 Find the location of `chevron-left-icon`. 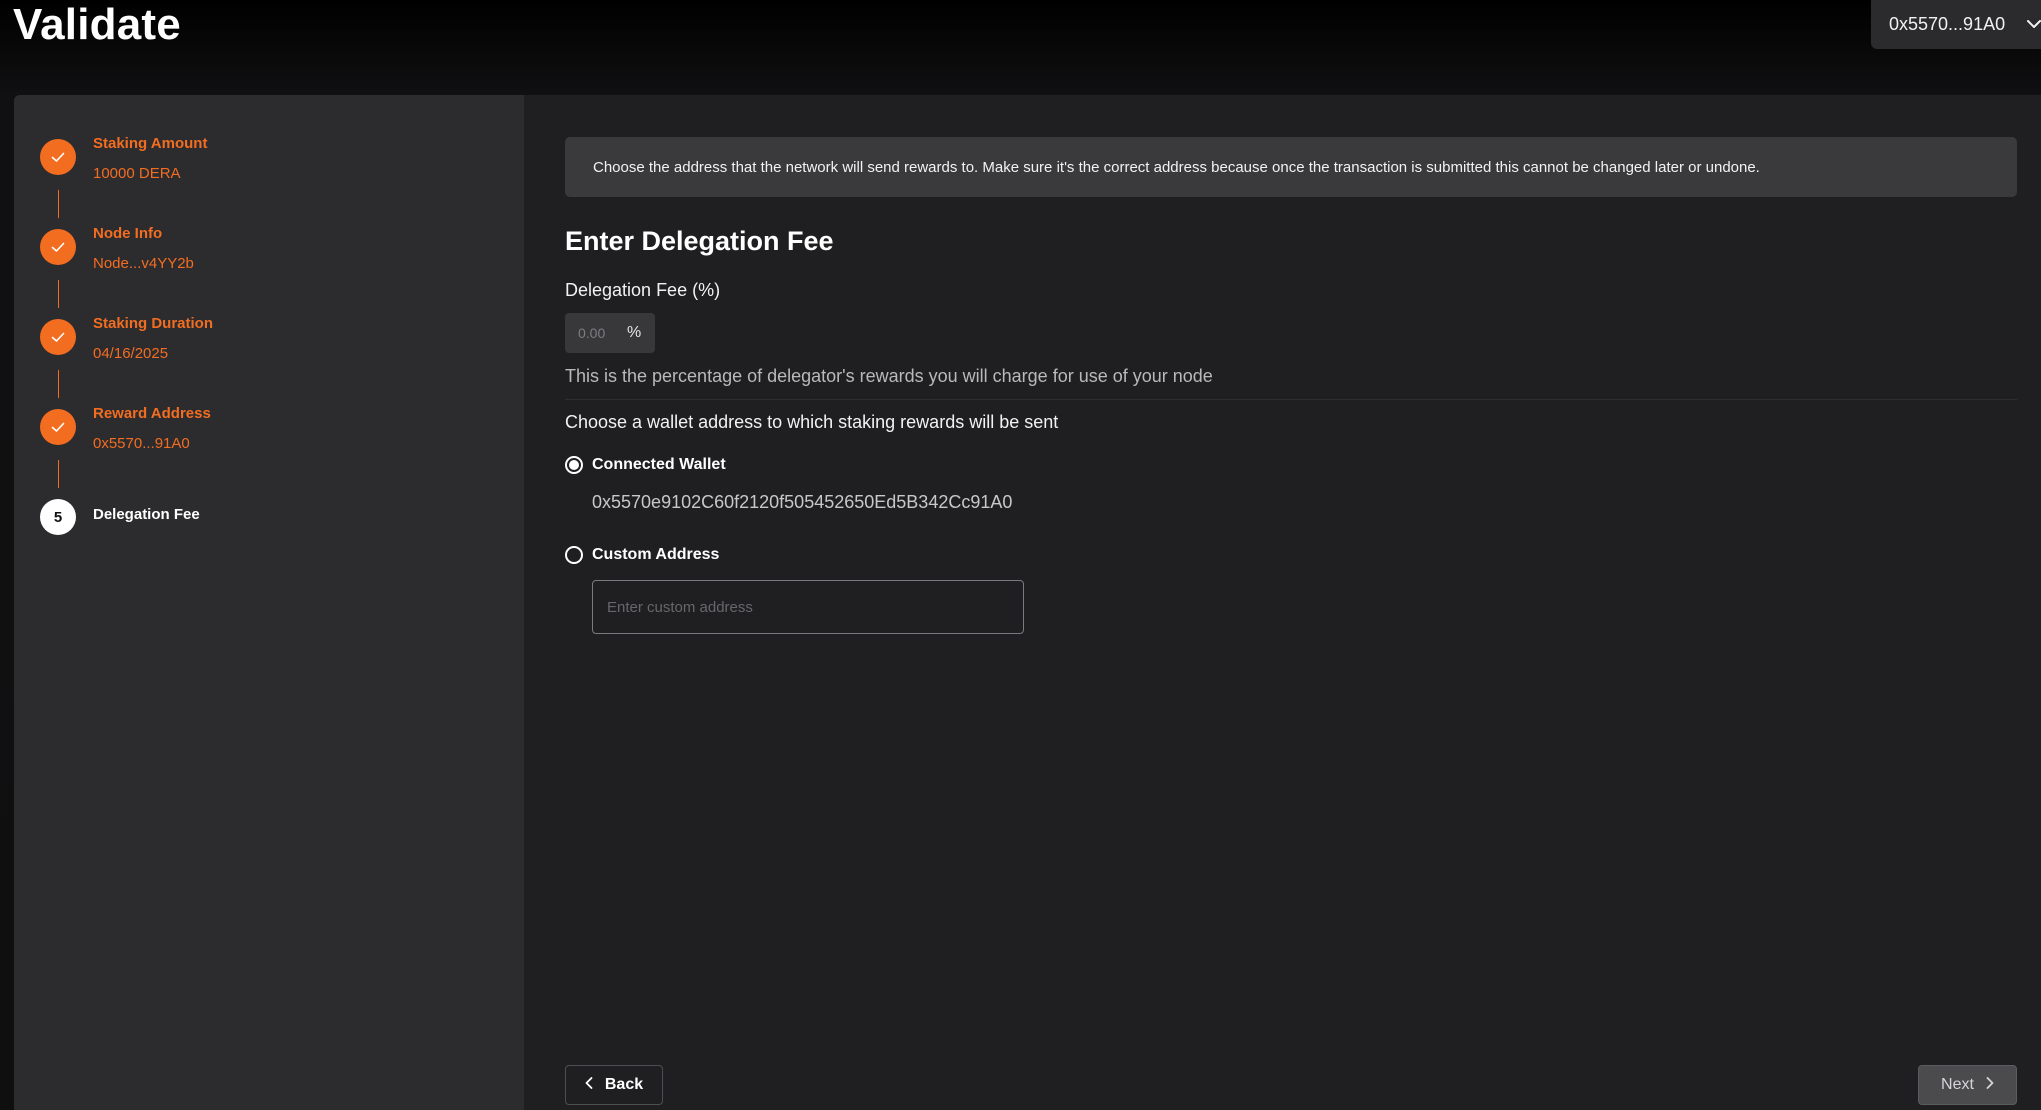

chevron-left-icon is located at coordinates (589, 1085).